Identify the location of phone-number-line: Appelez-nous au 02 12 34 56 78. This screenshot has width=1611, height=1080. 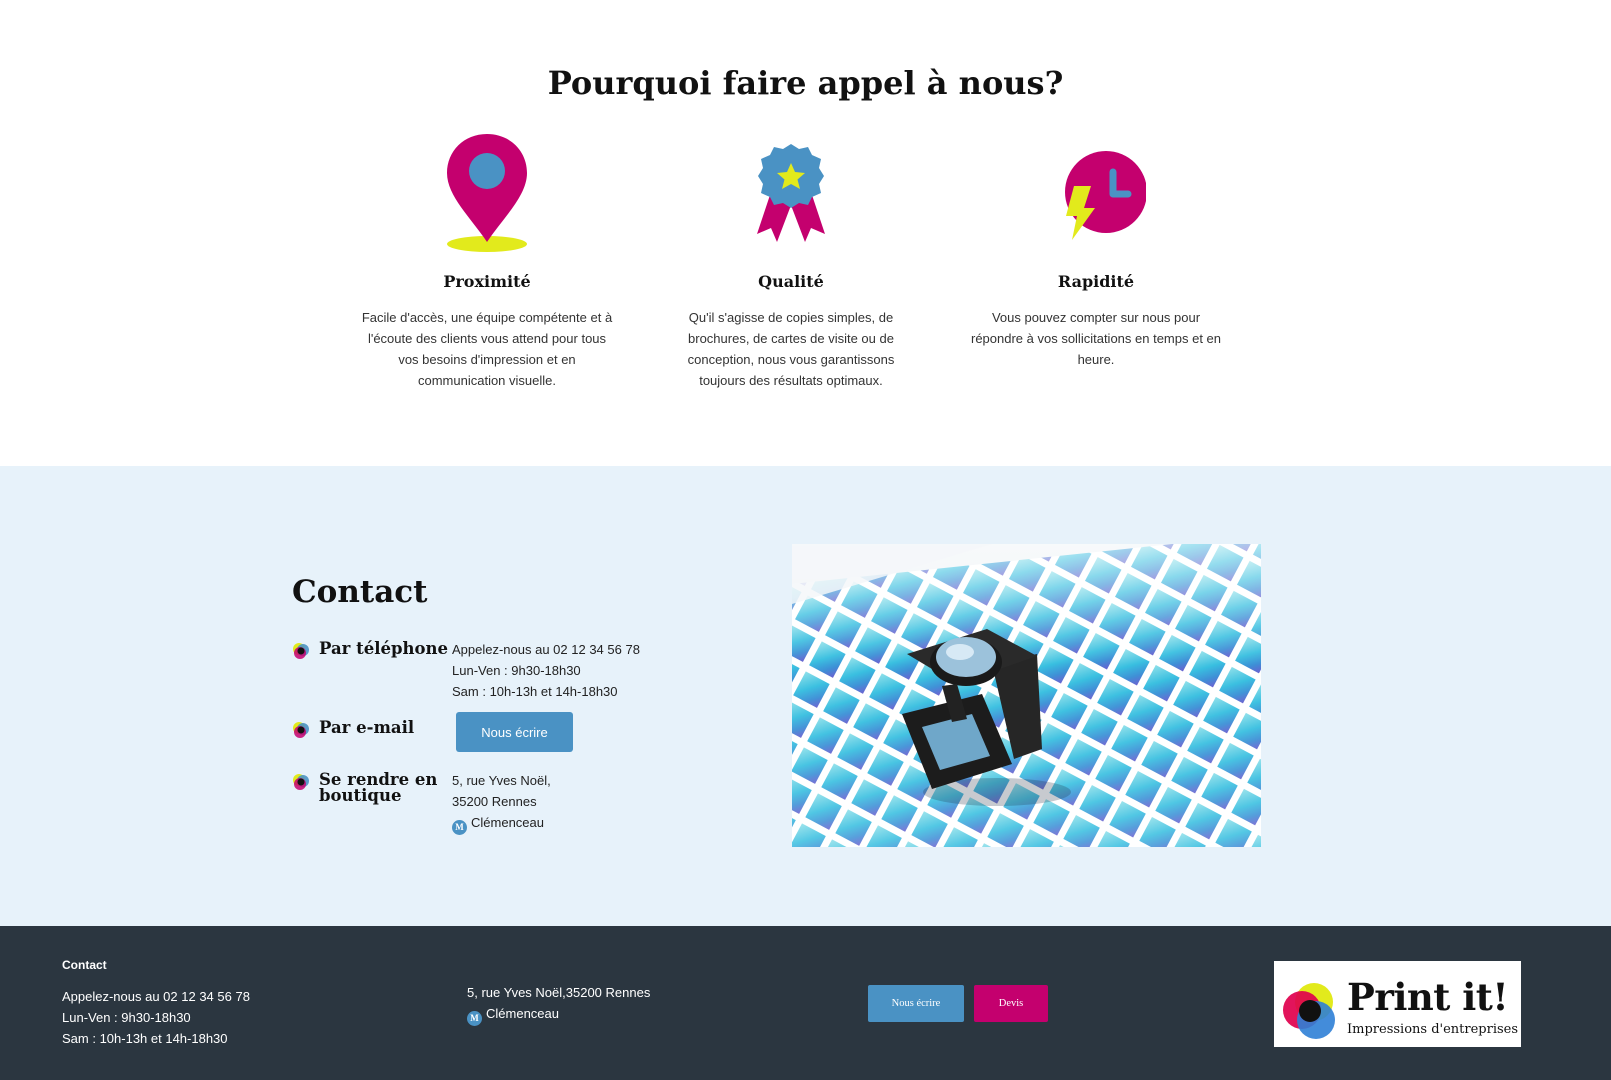
(546, 649).